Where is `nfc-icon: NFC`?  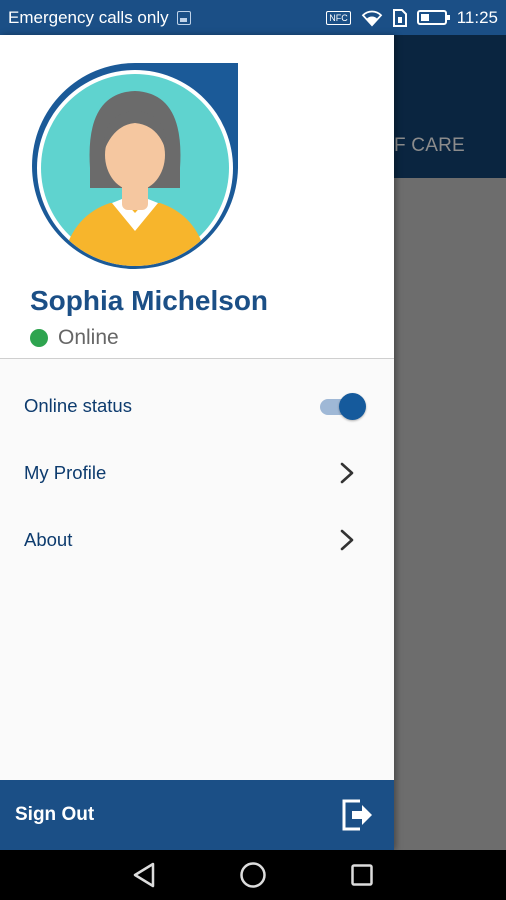
nfc-icon: NFC is located at coordinates (338, 17).